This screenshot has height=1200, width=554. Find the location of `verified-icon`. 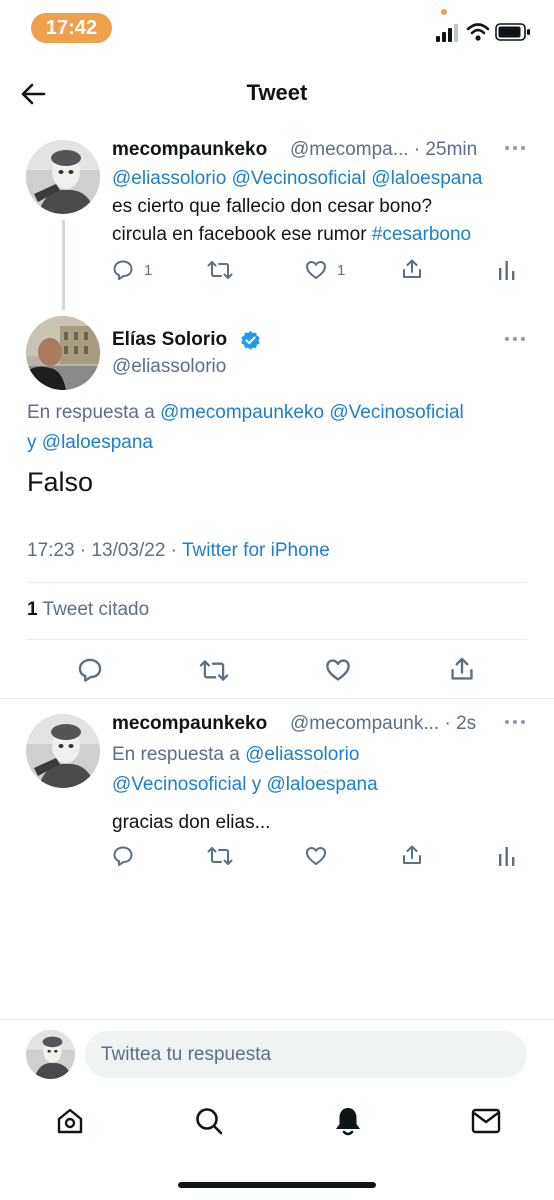

verified-icon is located at coordinates (250, 340).